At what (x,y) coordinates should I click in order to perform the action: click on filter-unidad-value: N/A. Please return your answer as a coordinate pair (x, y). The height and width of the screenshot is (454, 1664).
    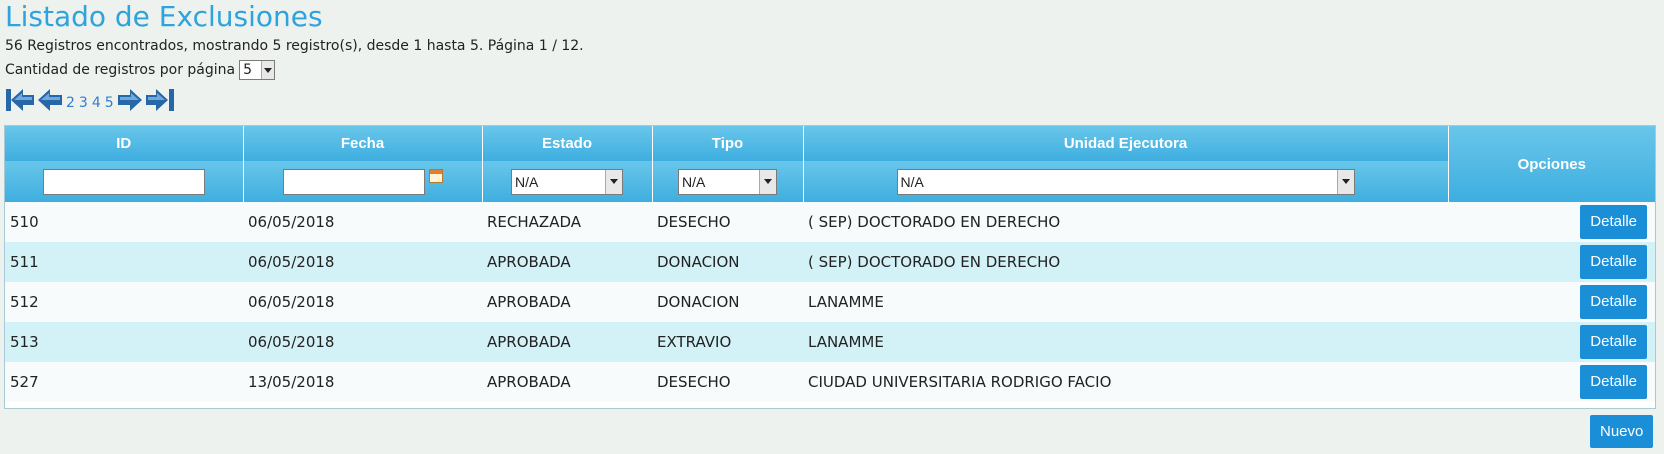
    Looking at the image, I should click on (912, 181).